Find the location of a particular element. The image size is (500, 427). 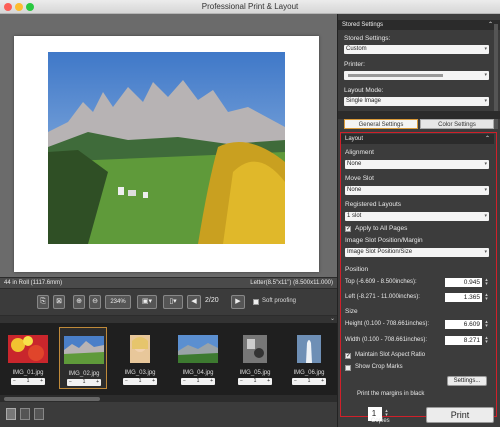

thumbnail-name: IMG_06.jpg is located at coordinates (309, 373).